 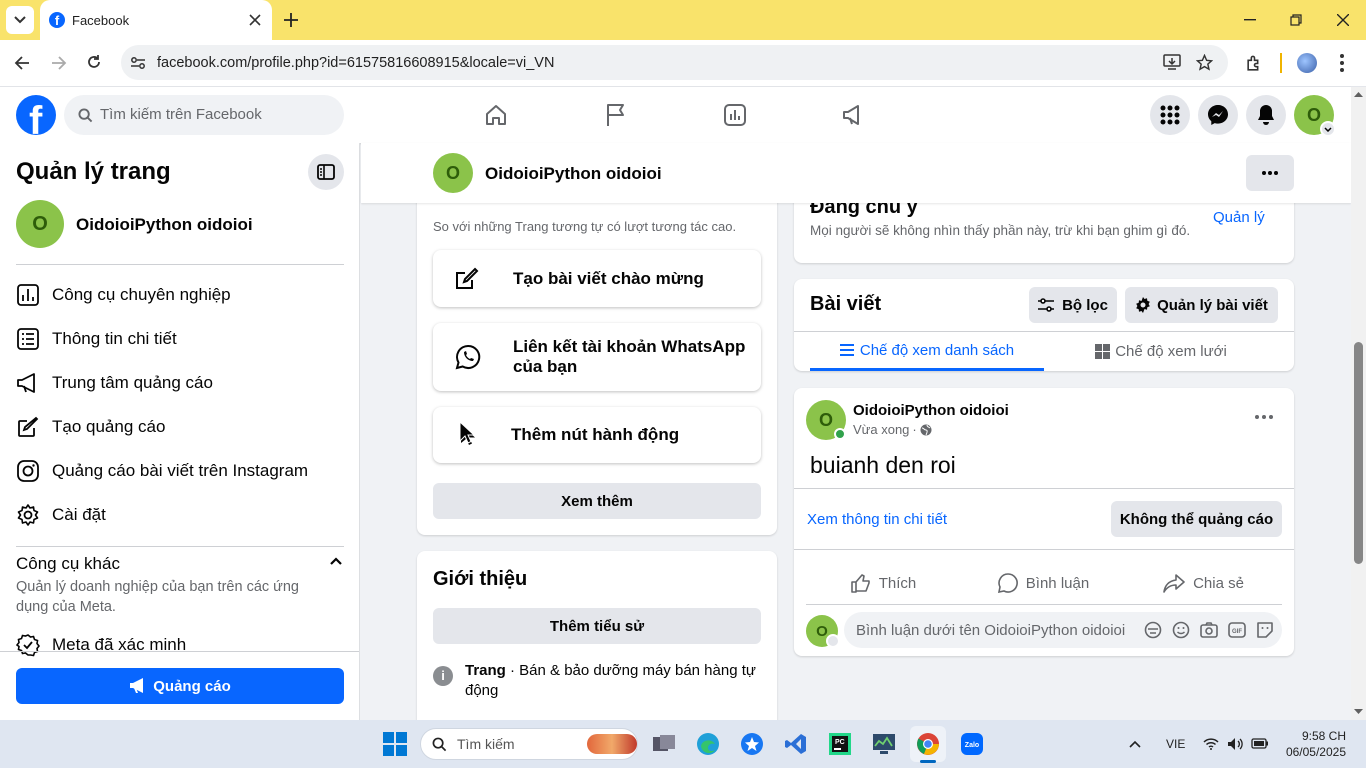 What do you see at coordinates (40, 224) in the screenshot?
I see `page-avatar: O` at bounding box center [40, 224].